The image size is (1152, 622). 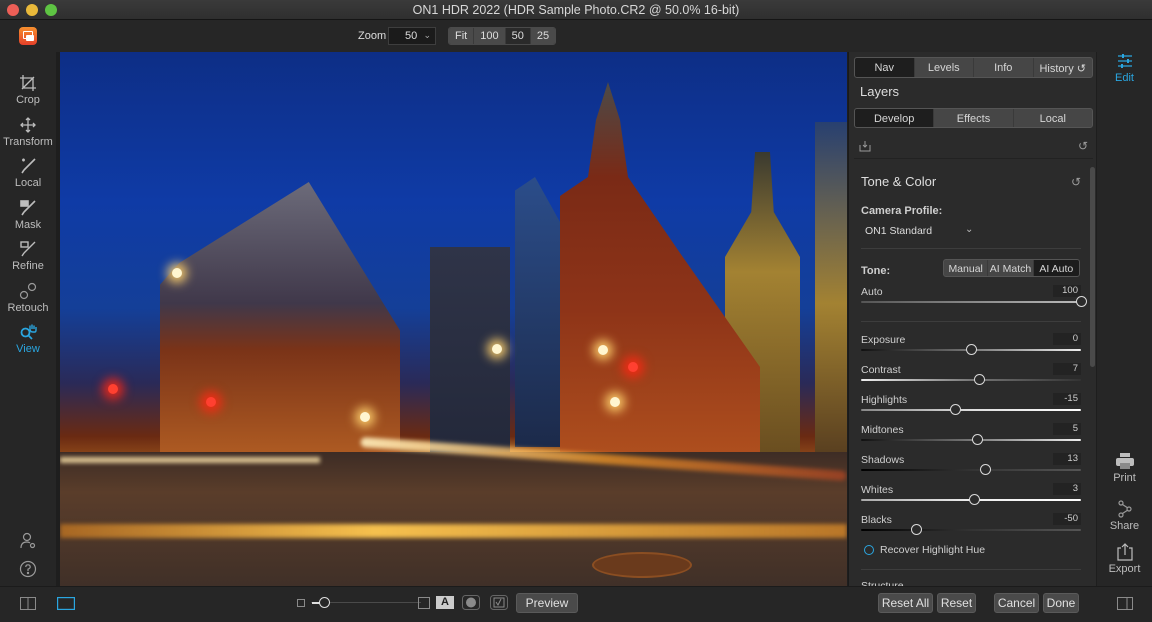 I want to click on tool-crop: Crop, so click(x=28, y=90).